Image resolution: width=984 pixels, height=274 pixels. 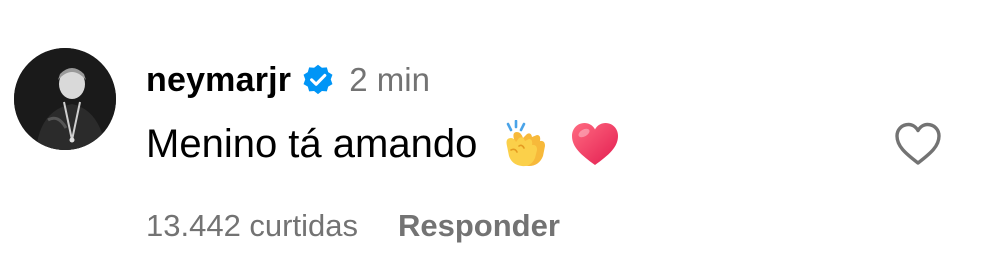 I want to click on username: neymarjr, so click(x=218, y=80).